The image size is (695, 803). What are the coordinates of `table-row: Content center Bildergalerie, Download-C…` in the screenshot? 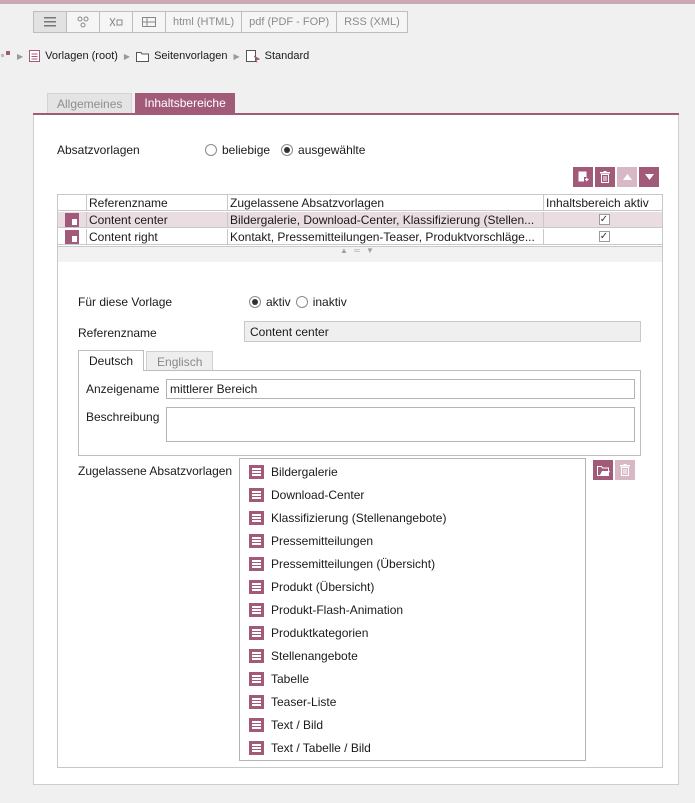 It's located at (360, 219).